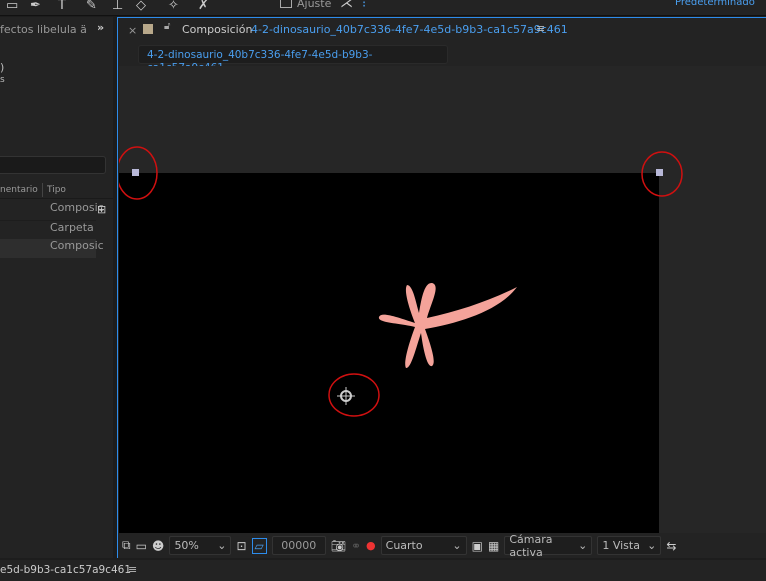 The height and width of the screenshot is (581, 766). What do you see at coordinates (173, 6) in the screenshot?
I see `roto-tool-icon: ✧` at bounding box center [173, 6].